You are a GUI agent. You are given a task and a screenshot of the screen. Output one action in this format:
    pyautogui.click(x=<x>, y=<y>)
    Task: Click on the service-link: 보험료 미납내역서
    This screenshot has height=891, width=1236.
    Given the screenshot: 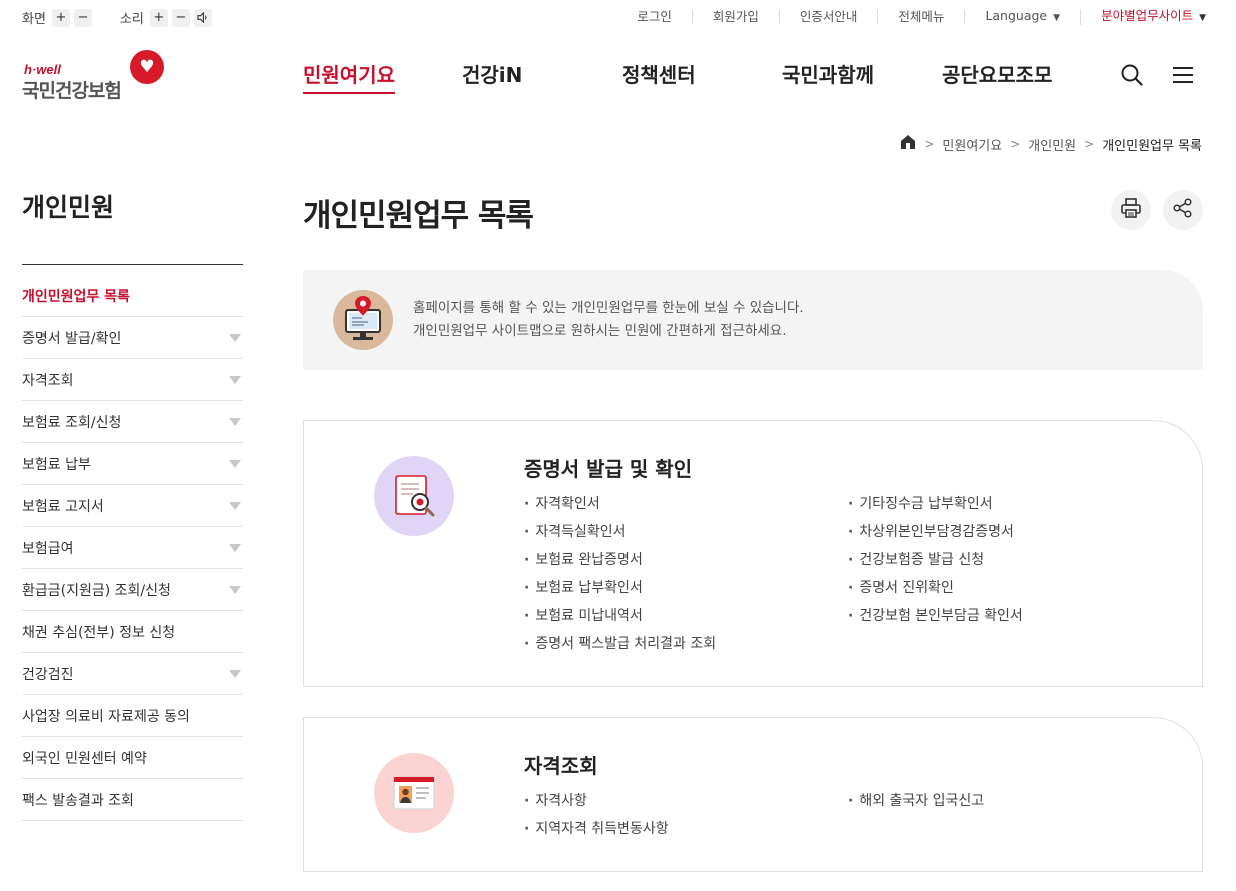 What is the action you would take?
    pyautogui.click(x=620, y=616)
    